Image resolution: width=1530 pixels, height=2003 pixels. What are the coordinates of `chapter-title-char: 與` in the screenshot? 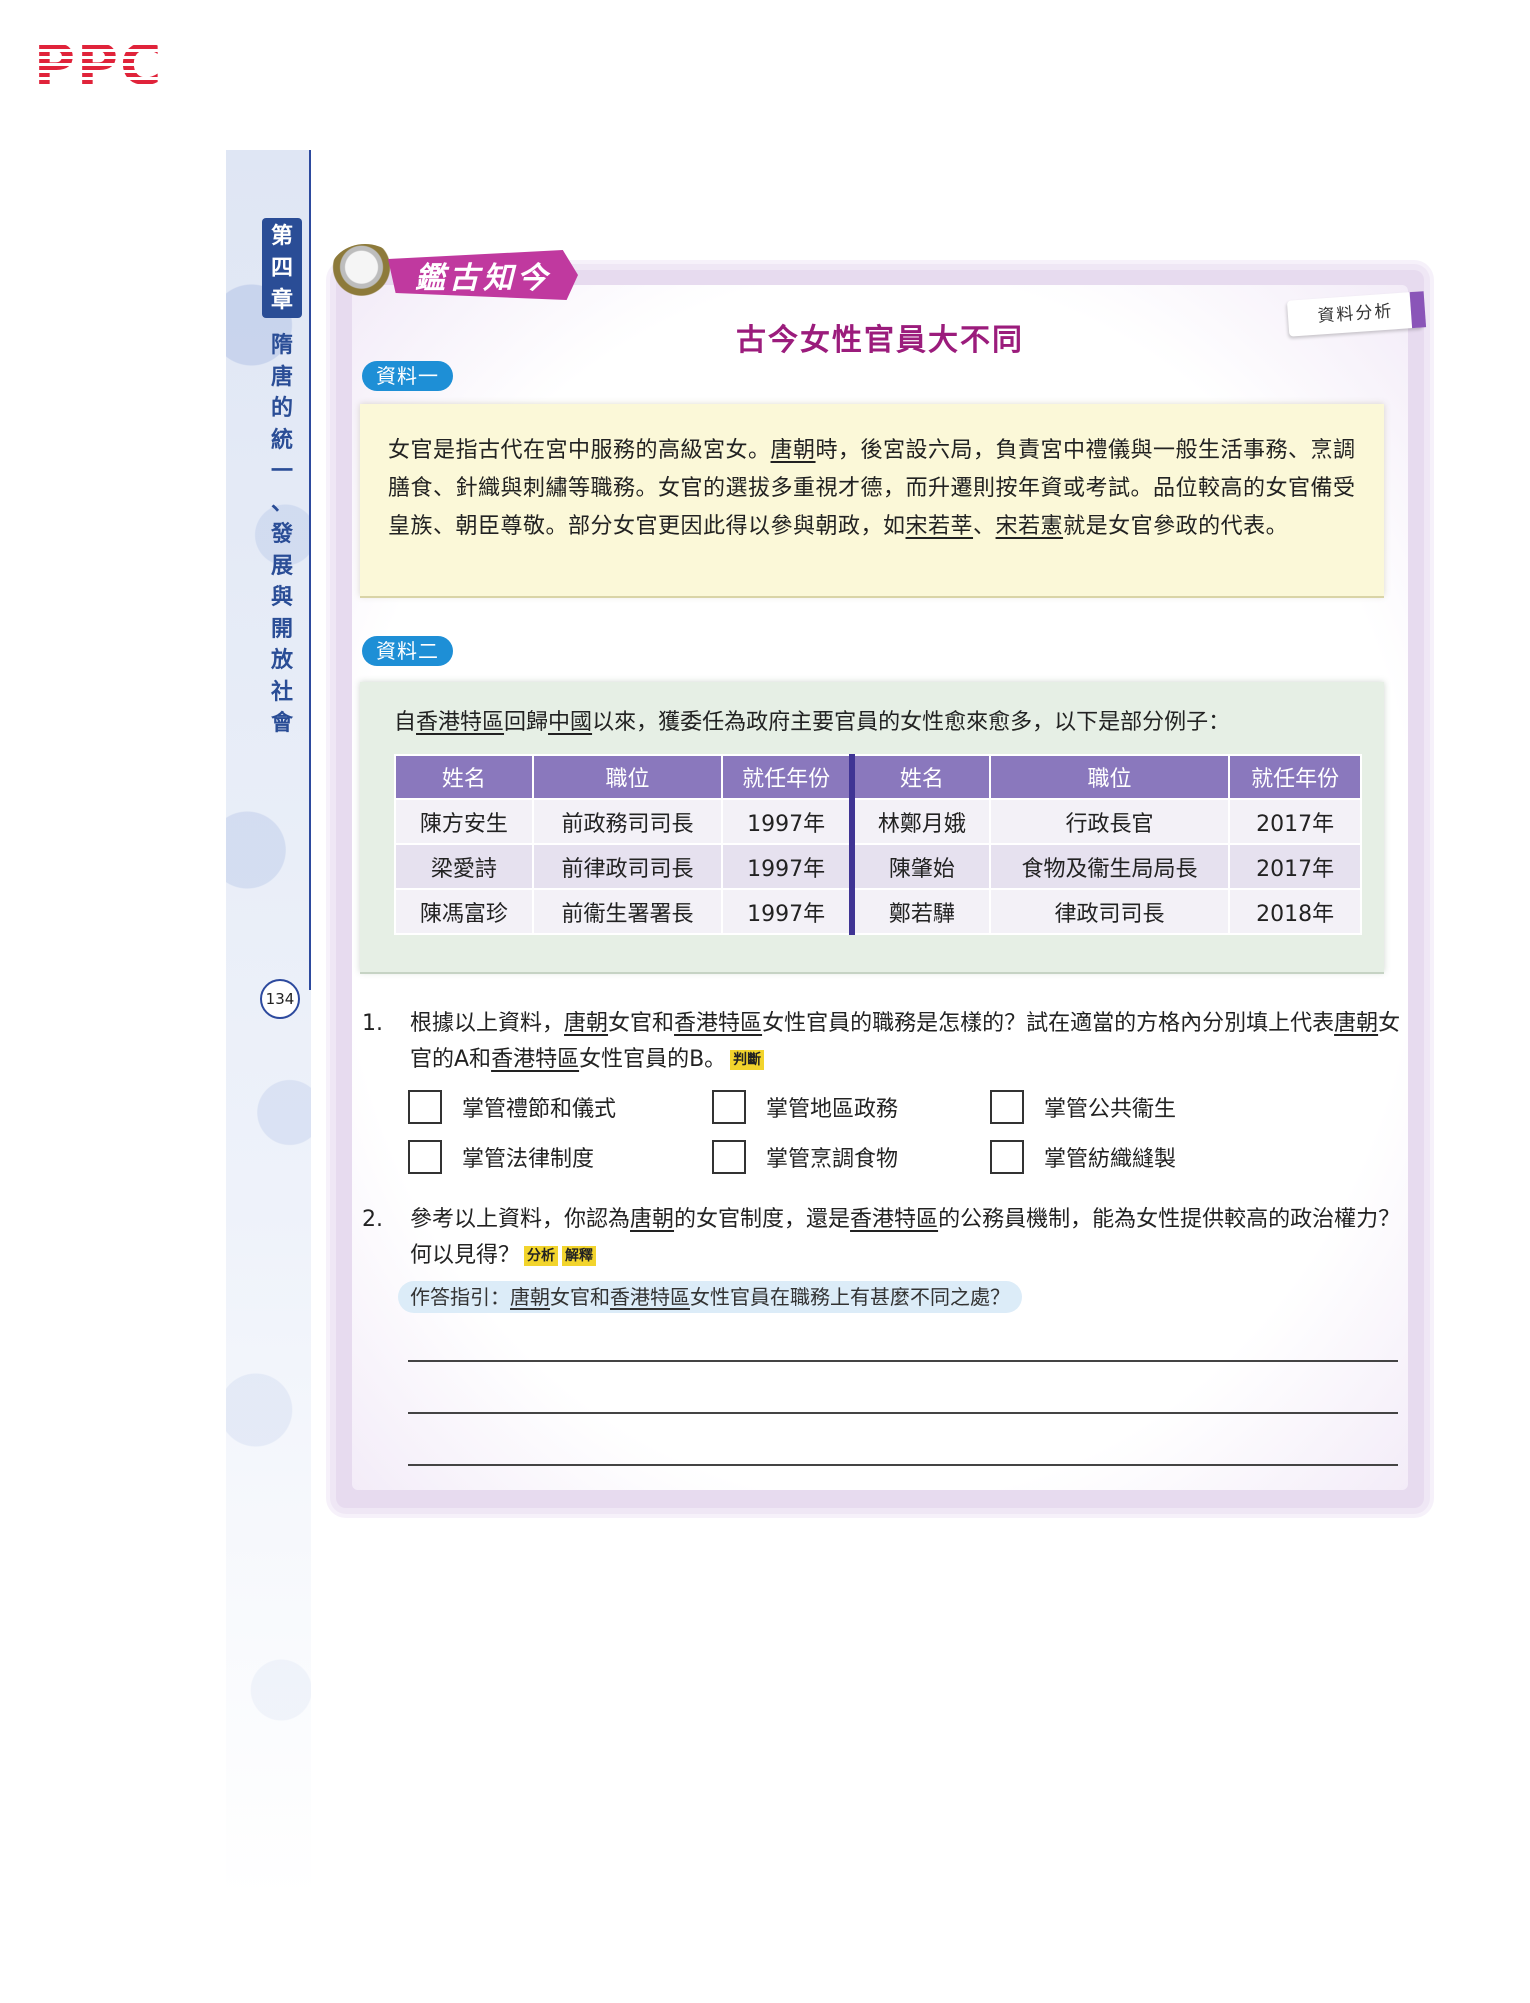 It's located at (281, 597).